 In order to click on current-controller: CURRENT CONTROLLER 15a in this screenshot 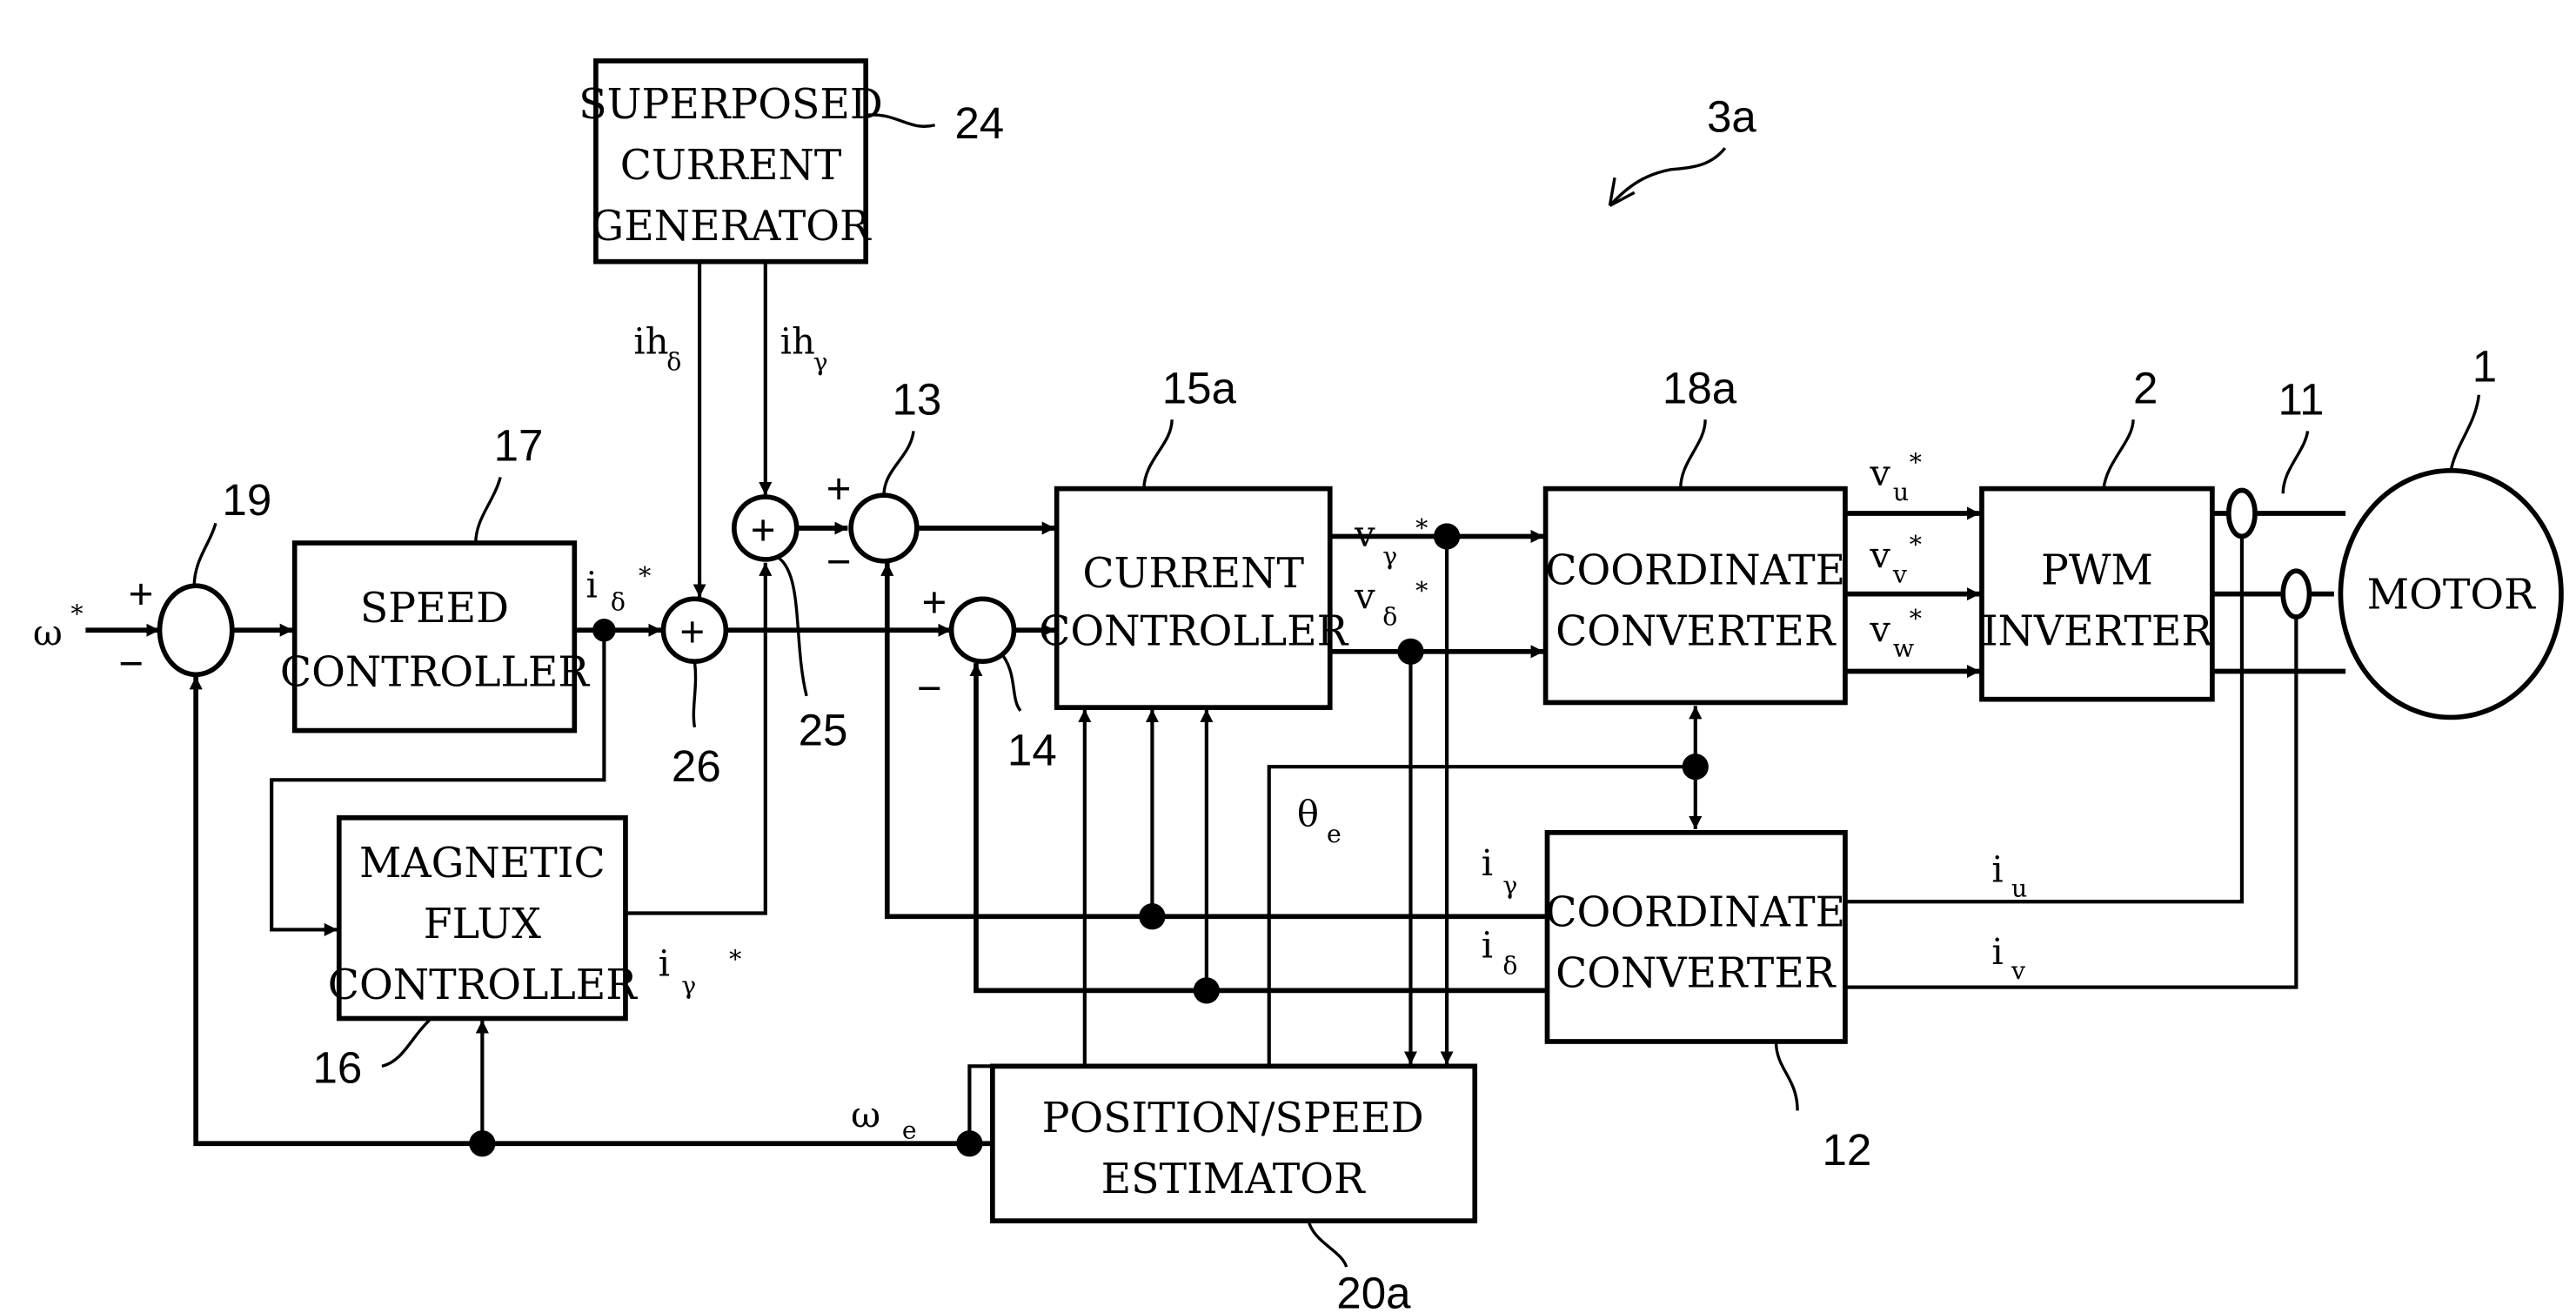, I will do `click(1194, 536)`.